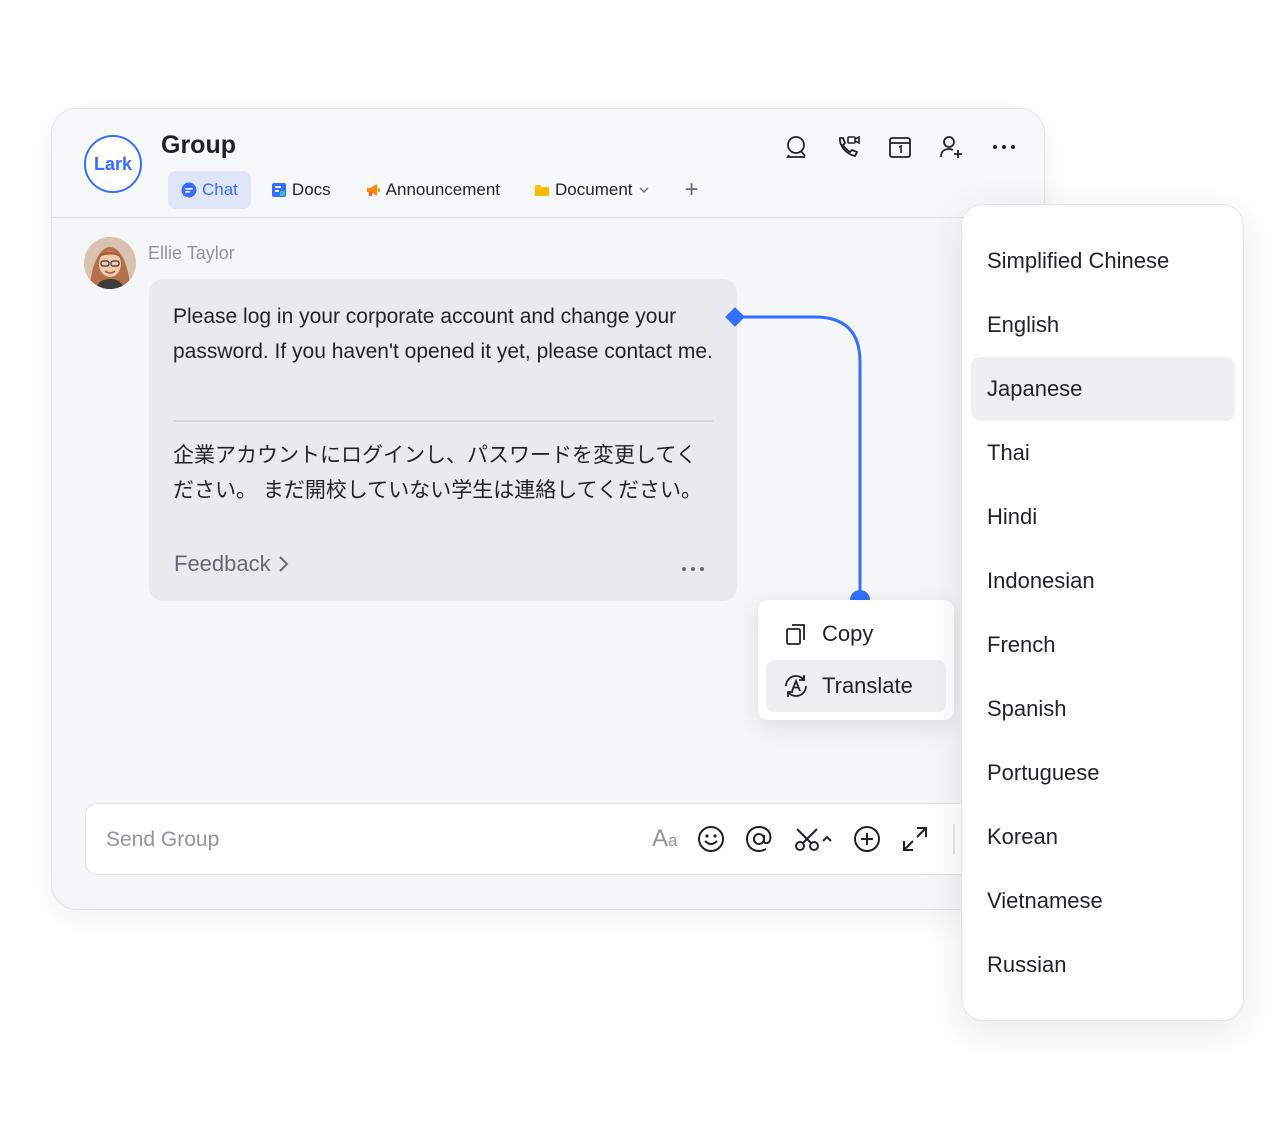 This screenshot has width=1281, height=1132. I want to click on add-member-button, so click(952, 147).